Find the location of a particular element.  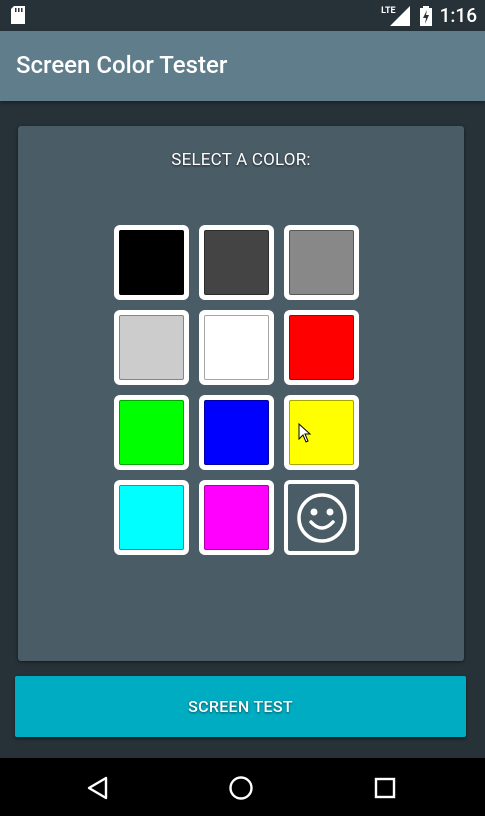

status-indicators: LTE 1:16 is located at coordinates (429, 15).